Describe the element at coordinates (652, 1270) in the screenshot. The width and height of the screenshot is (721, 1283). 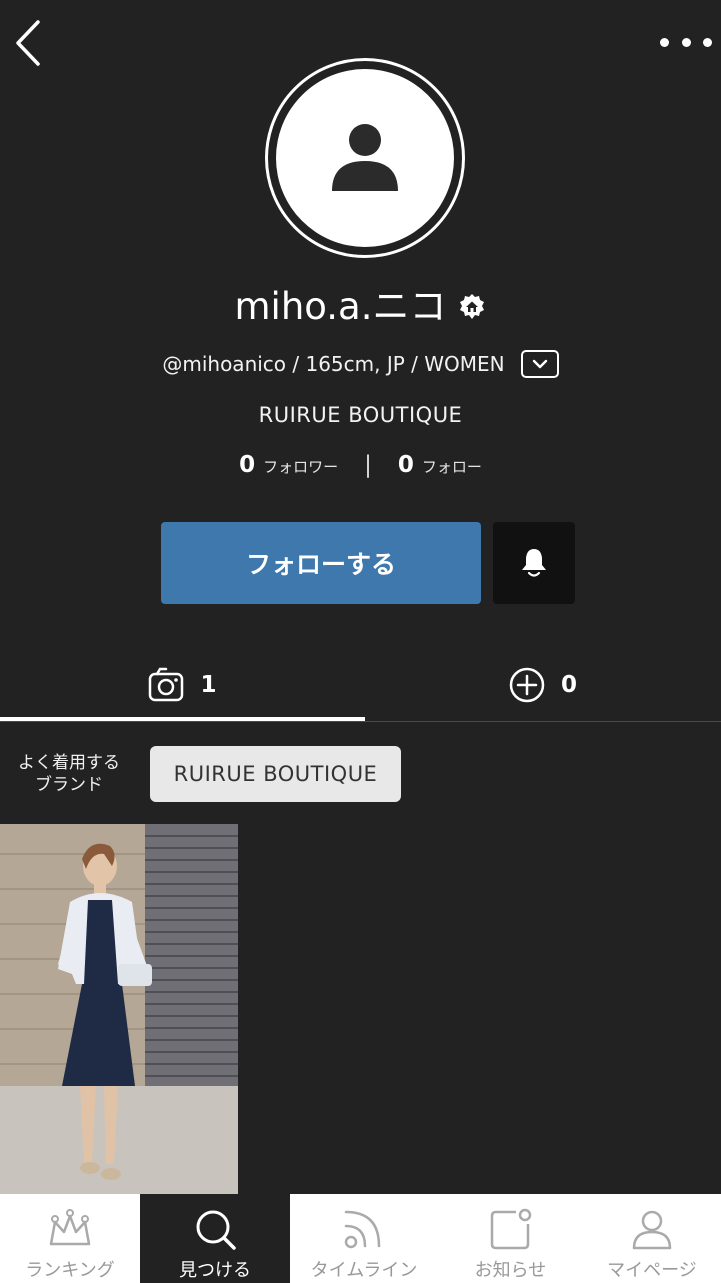
I see `nav-label: マイページ` at that location.